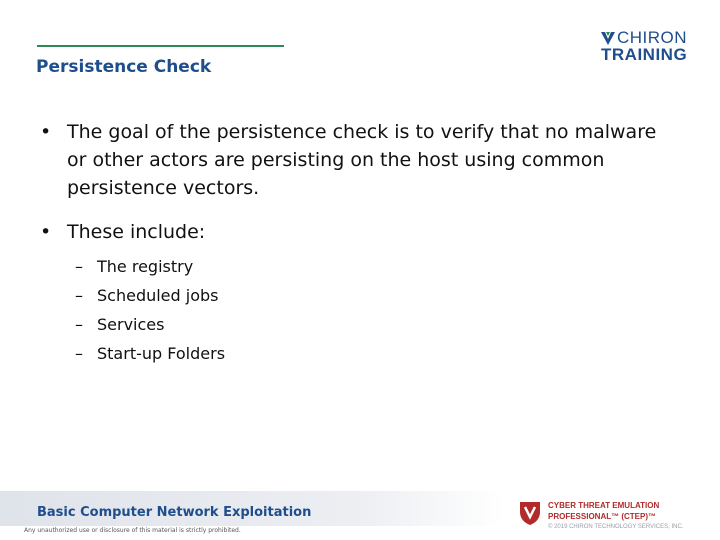 The width and height of the screenshot is (720, 540). I want to click on sub-item-text: Start-up Folders, so click(161, 353).